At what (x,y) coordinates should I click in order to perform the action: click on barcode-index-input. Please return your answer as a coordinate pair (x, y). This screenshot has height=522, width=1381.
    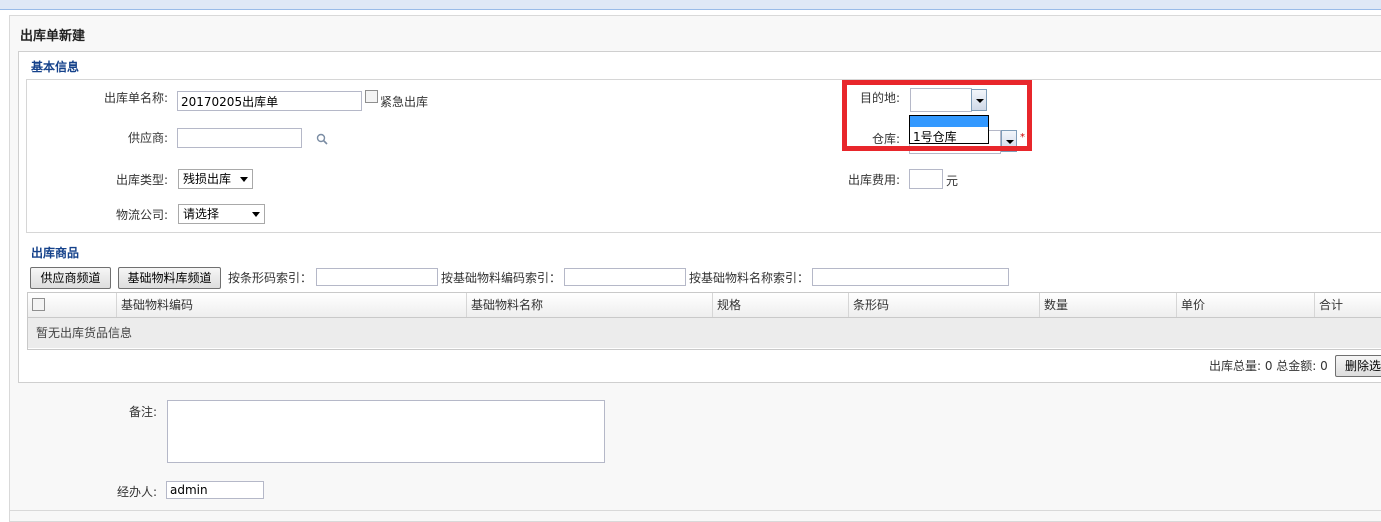
    Looking at the image, I should click on (377, 277).